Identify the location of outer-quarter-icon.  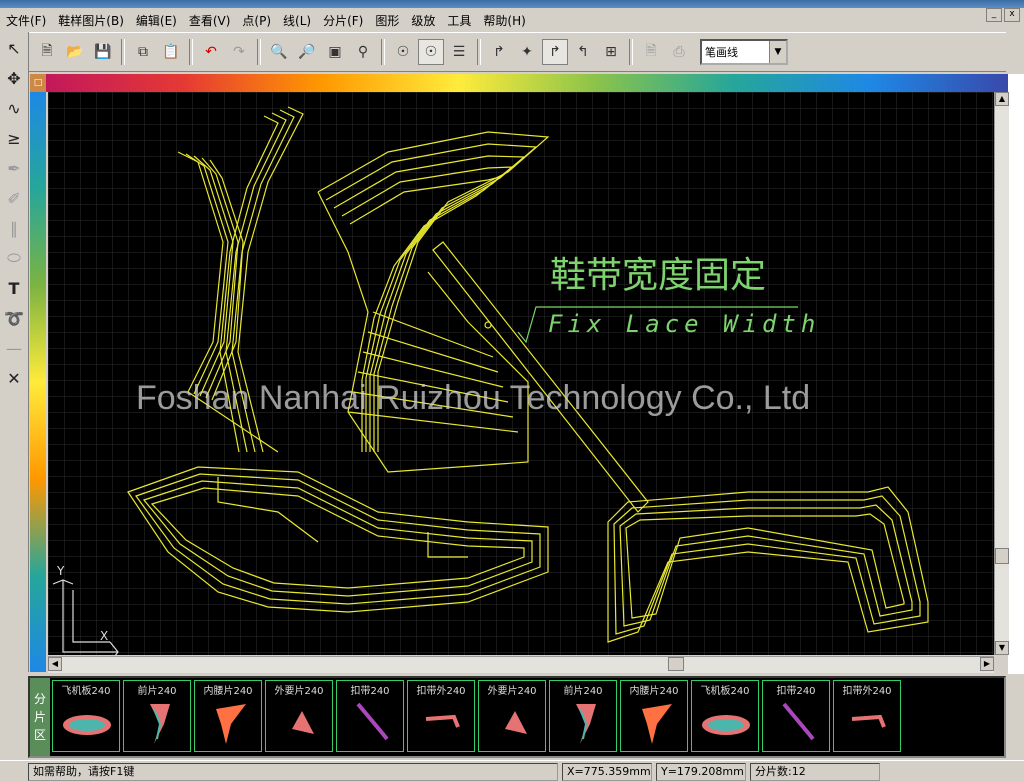
(303, 722).